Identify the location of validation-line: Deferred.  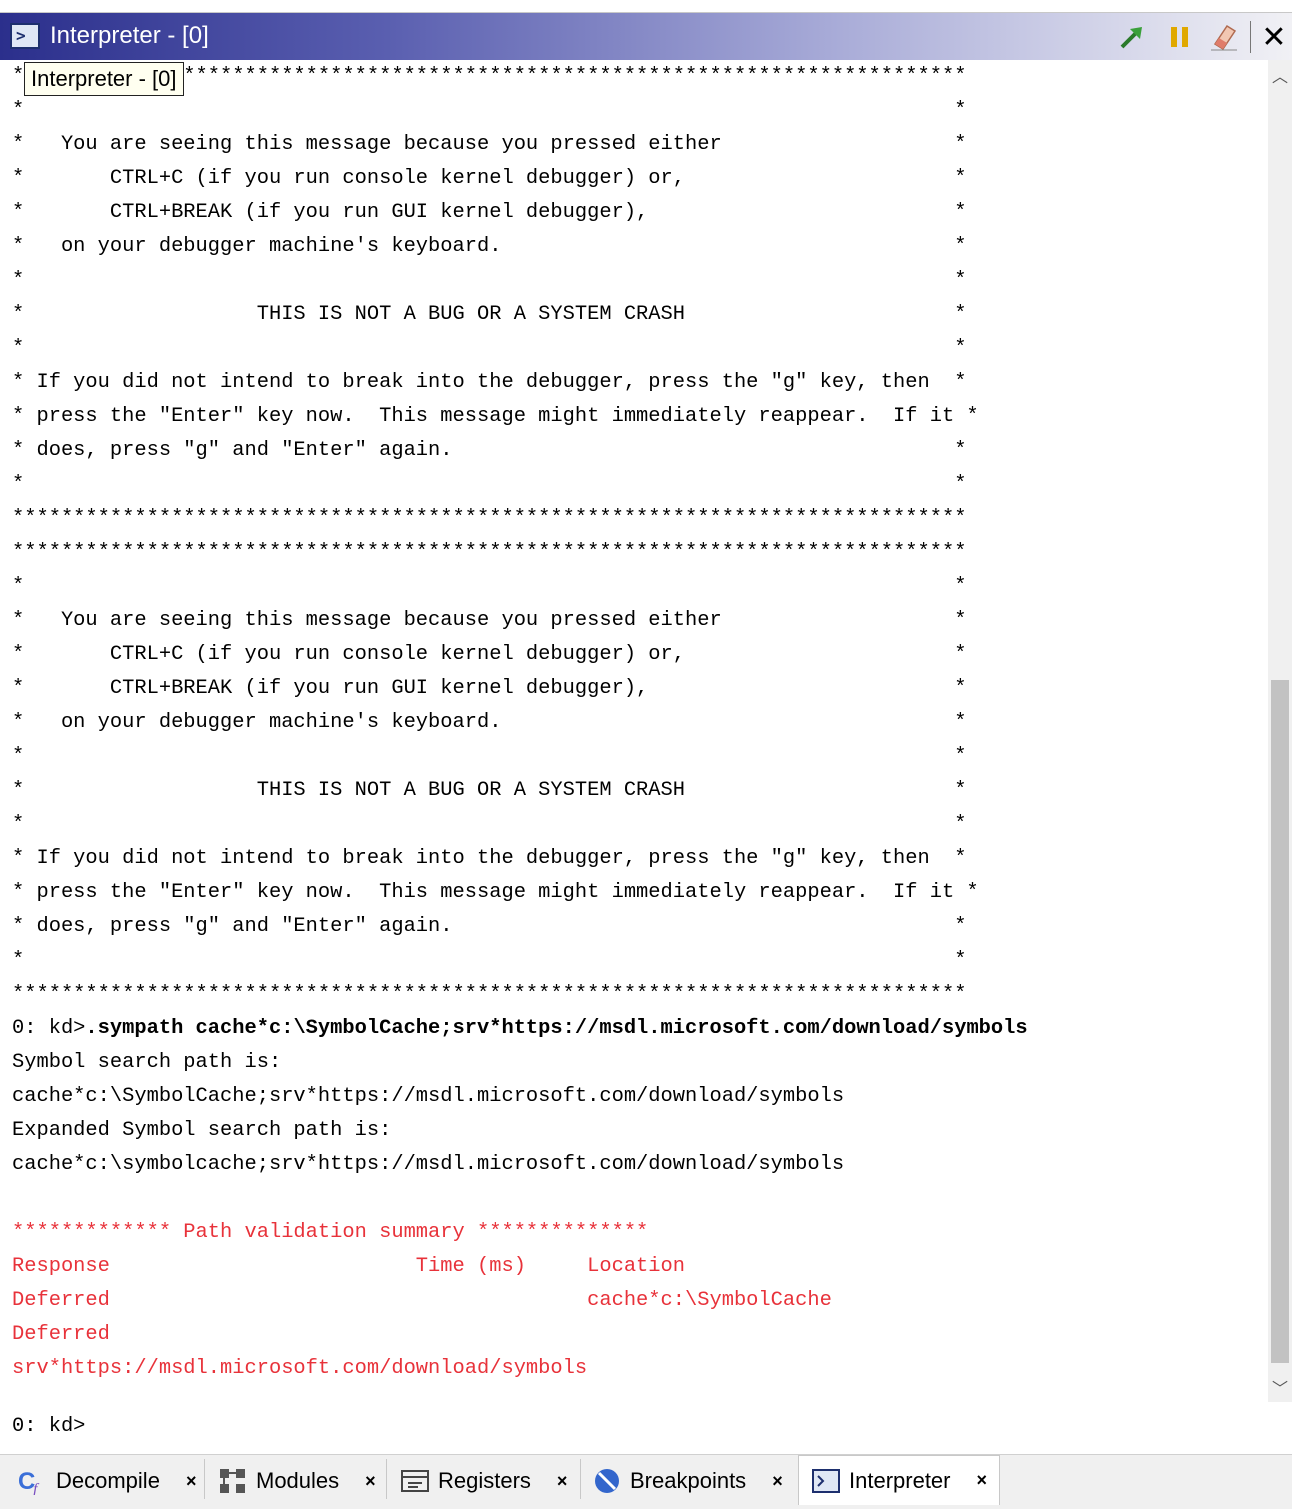
(61, 1334).